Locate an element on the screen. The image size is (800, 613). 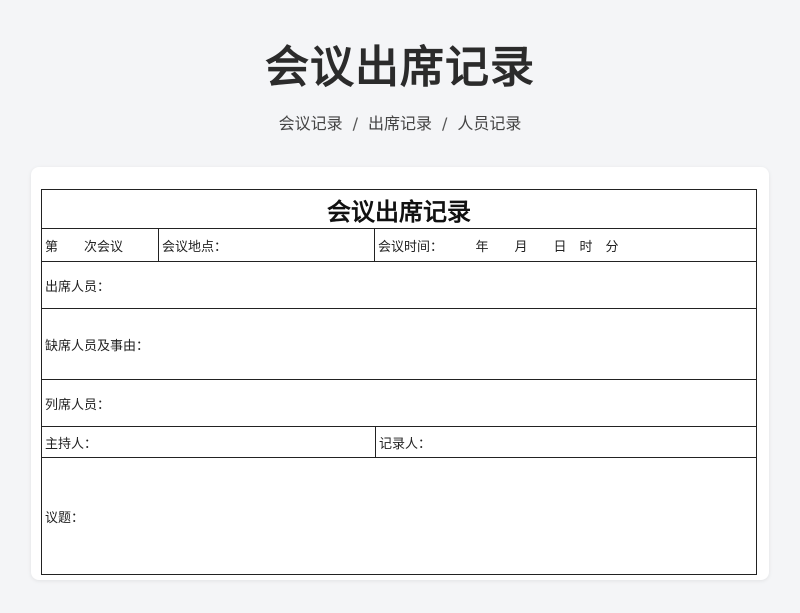
recorder-field: 记录人： is located at coordinates (565, 442).